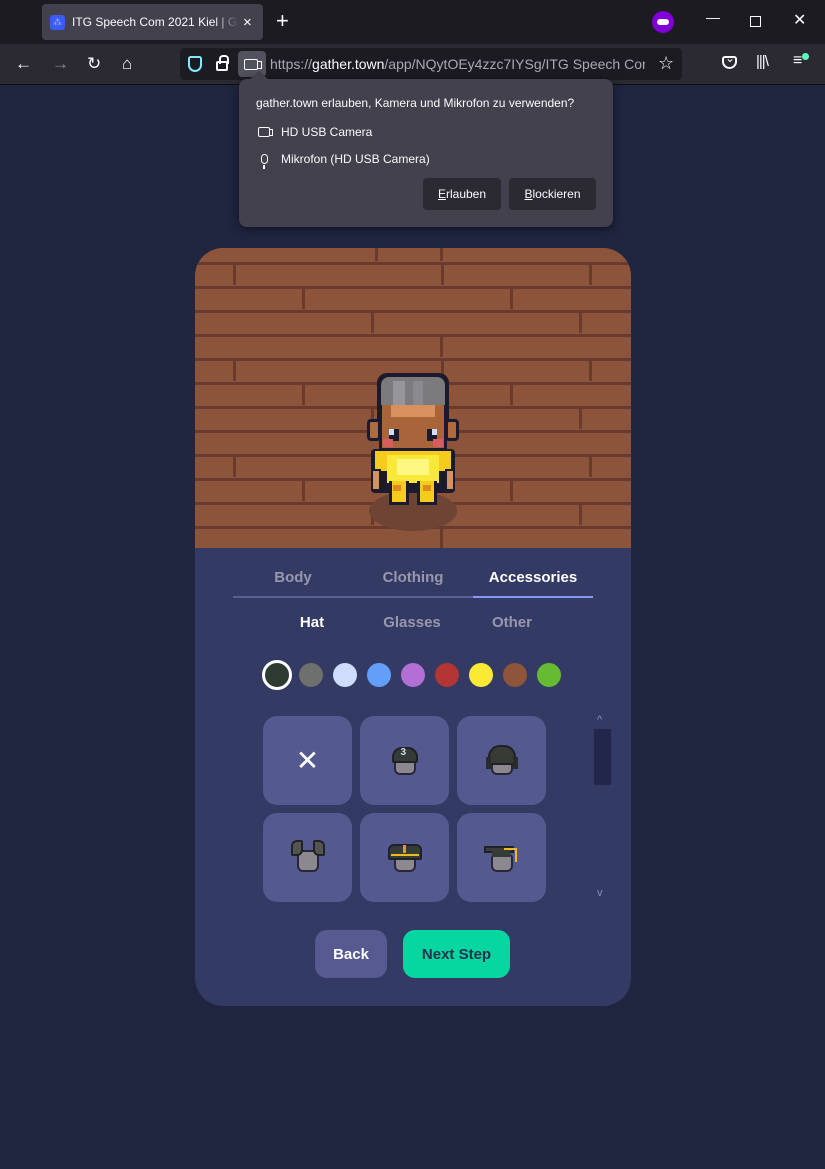 The image size is (825, 1169). I want to click on update-badge, so click(805, 56).